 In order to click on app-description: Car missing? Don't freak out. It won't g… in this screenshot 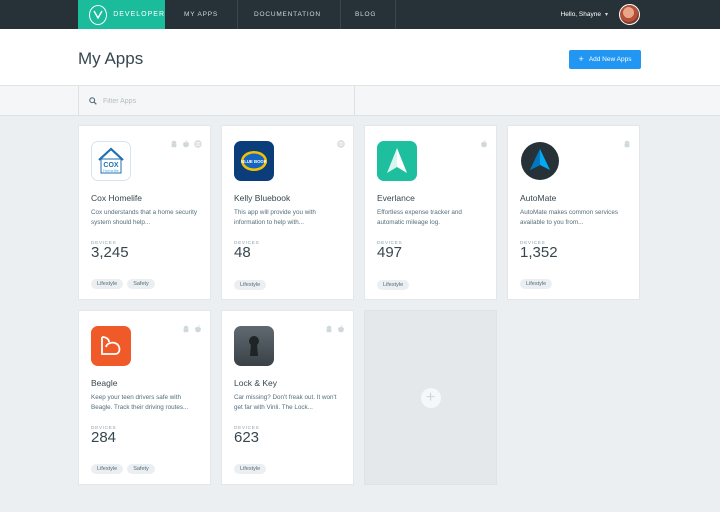, I will do `click(285, 402)`.